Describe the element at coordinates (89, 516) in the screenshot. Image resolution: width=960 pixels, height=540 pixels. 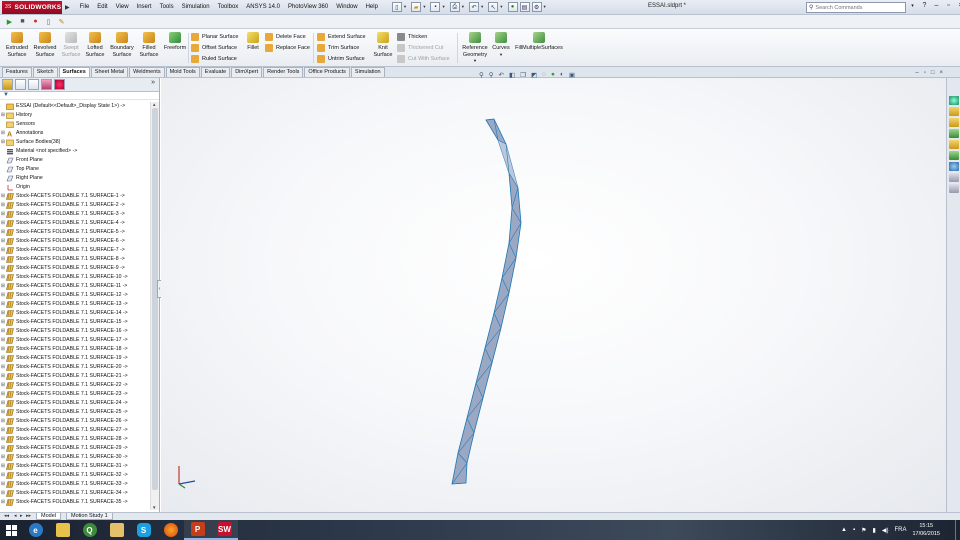
I see `tab-motion-study: Motion Study 1` at that location.